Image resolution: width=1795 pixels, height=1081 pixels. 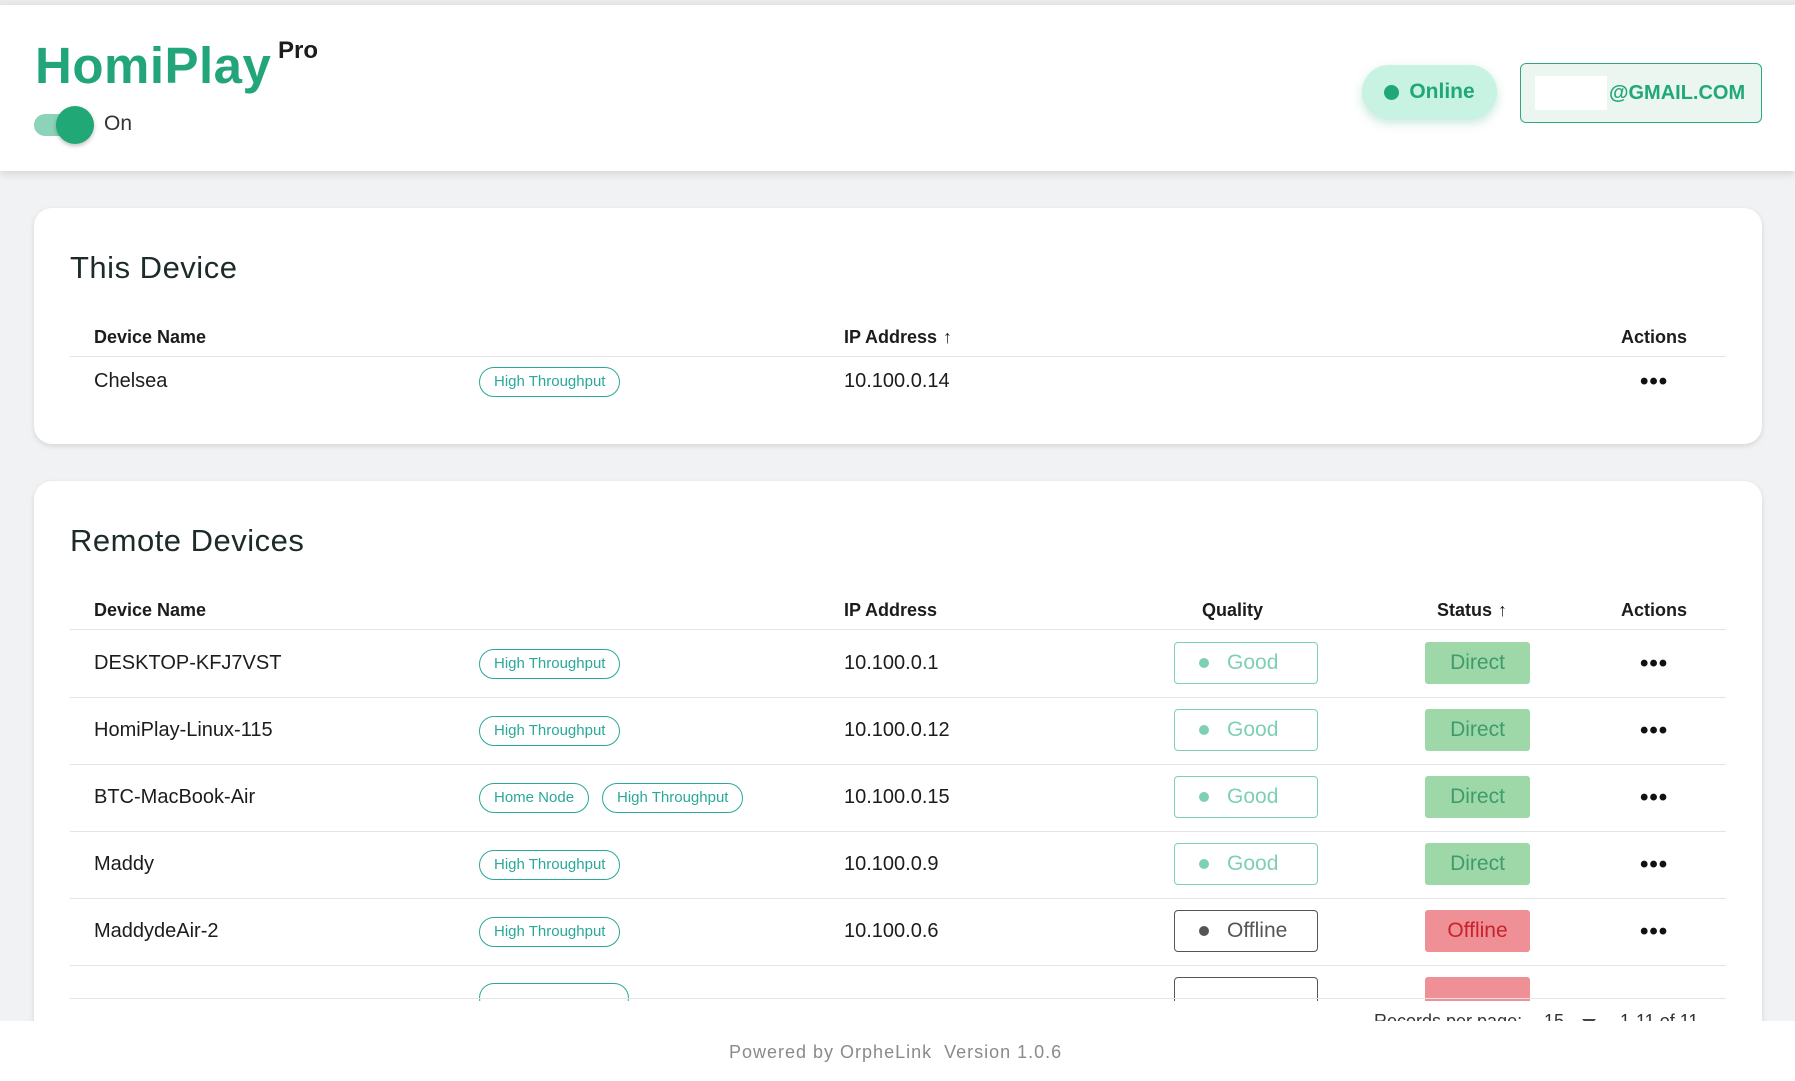 What do you see at coordinates (1571, 93) in the screenshot?
I see `redacted-email-prefix` at bounding box center [1571, 93].